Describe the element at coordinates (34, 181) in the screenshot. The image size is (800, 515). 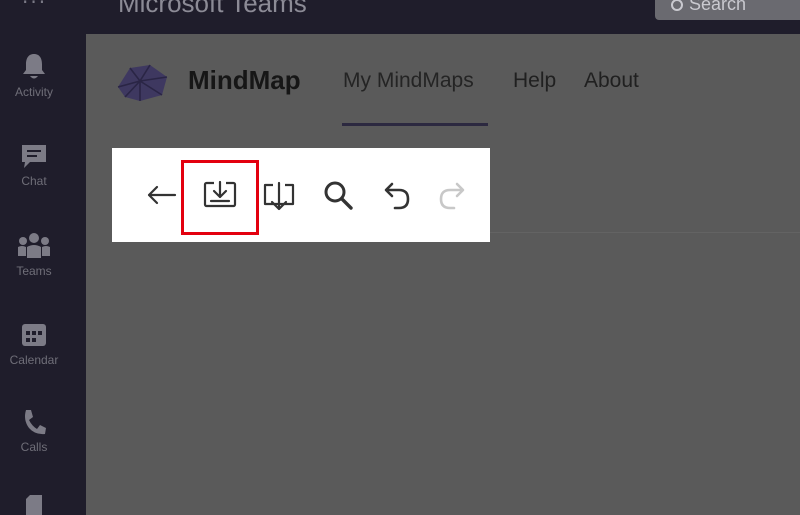
I see `rail-item-label: Chat` at that location.